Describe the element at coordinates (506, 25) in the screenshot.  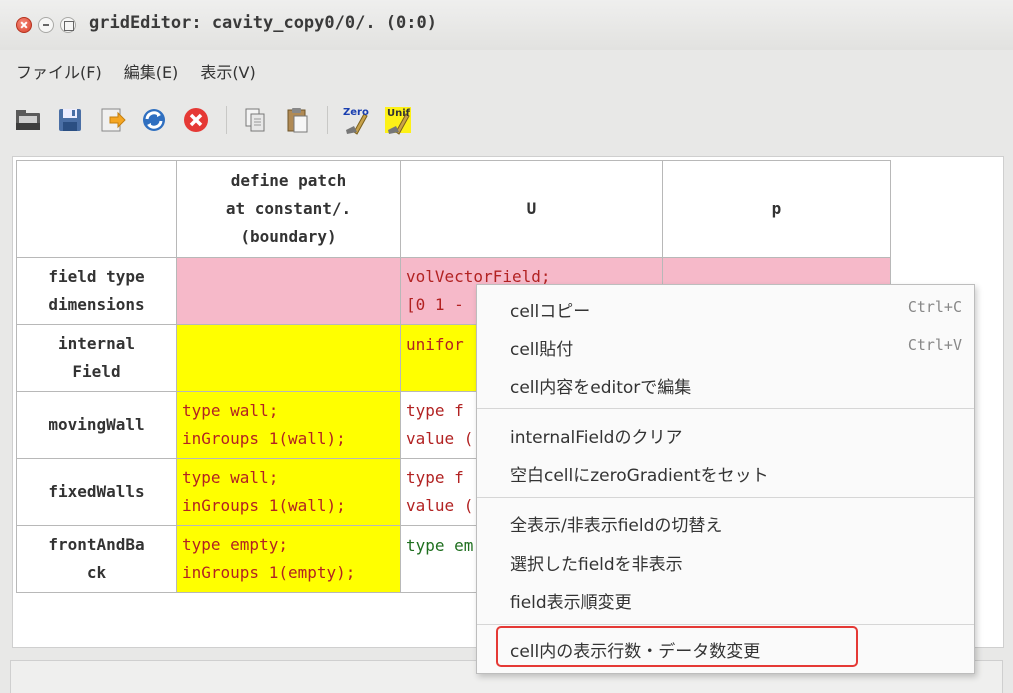
I see `title-bar: gridEditor: cavity_copy0/0/. (0:0)` at that location.